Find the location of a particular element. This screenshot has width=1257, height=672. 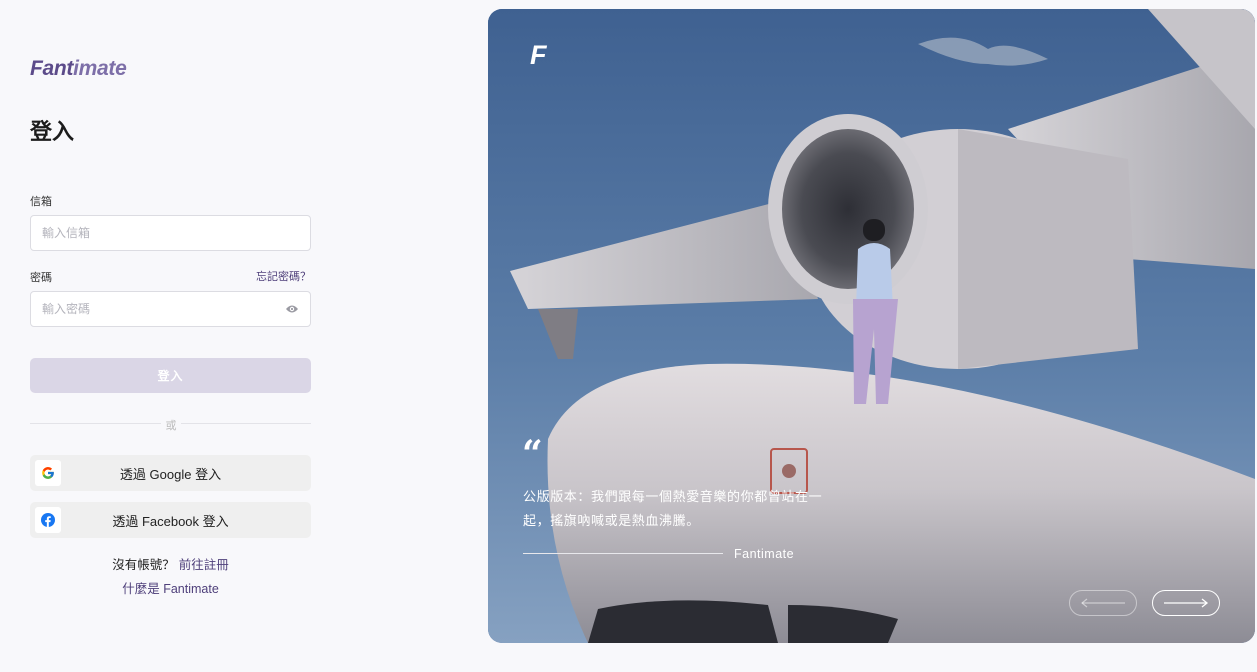

signup-row: 沒有帳號？ 前往註冊 is located at coordinates (170, 563).